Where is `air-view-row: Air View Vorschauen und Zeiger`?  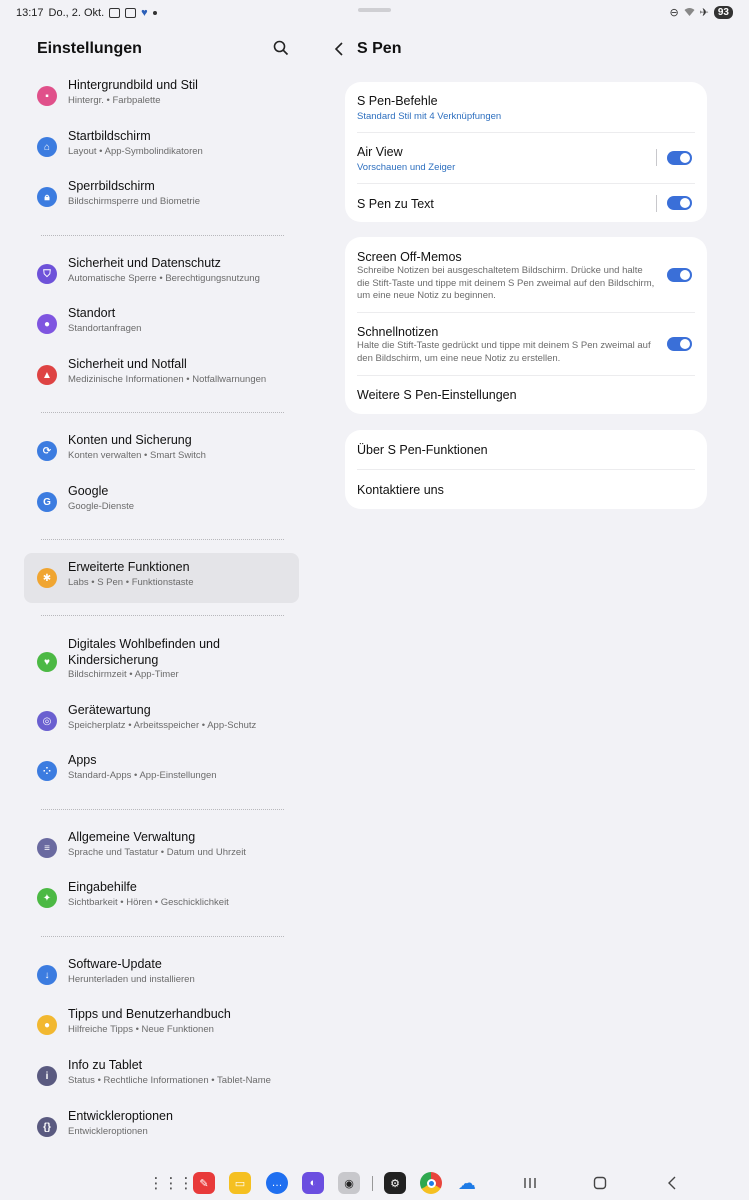 air-view-row: Air View Vorschauen und Zeiger is located at coordinates (526, 158).